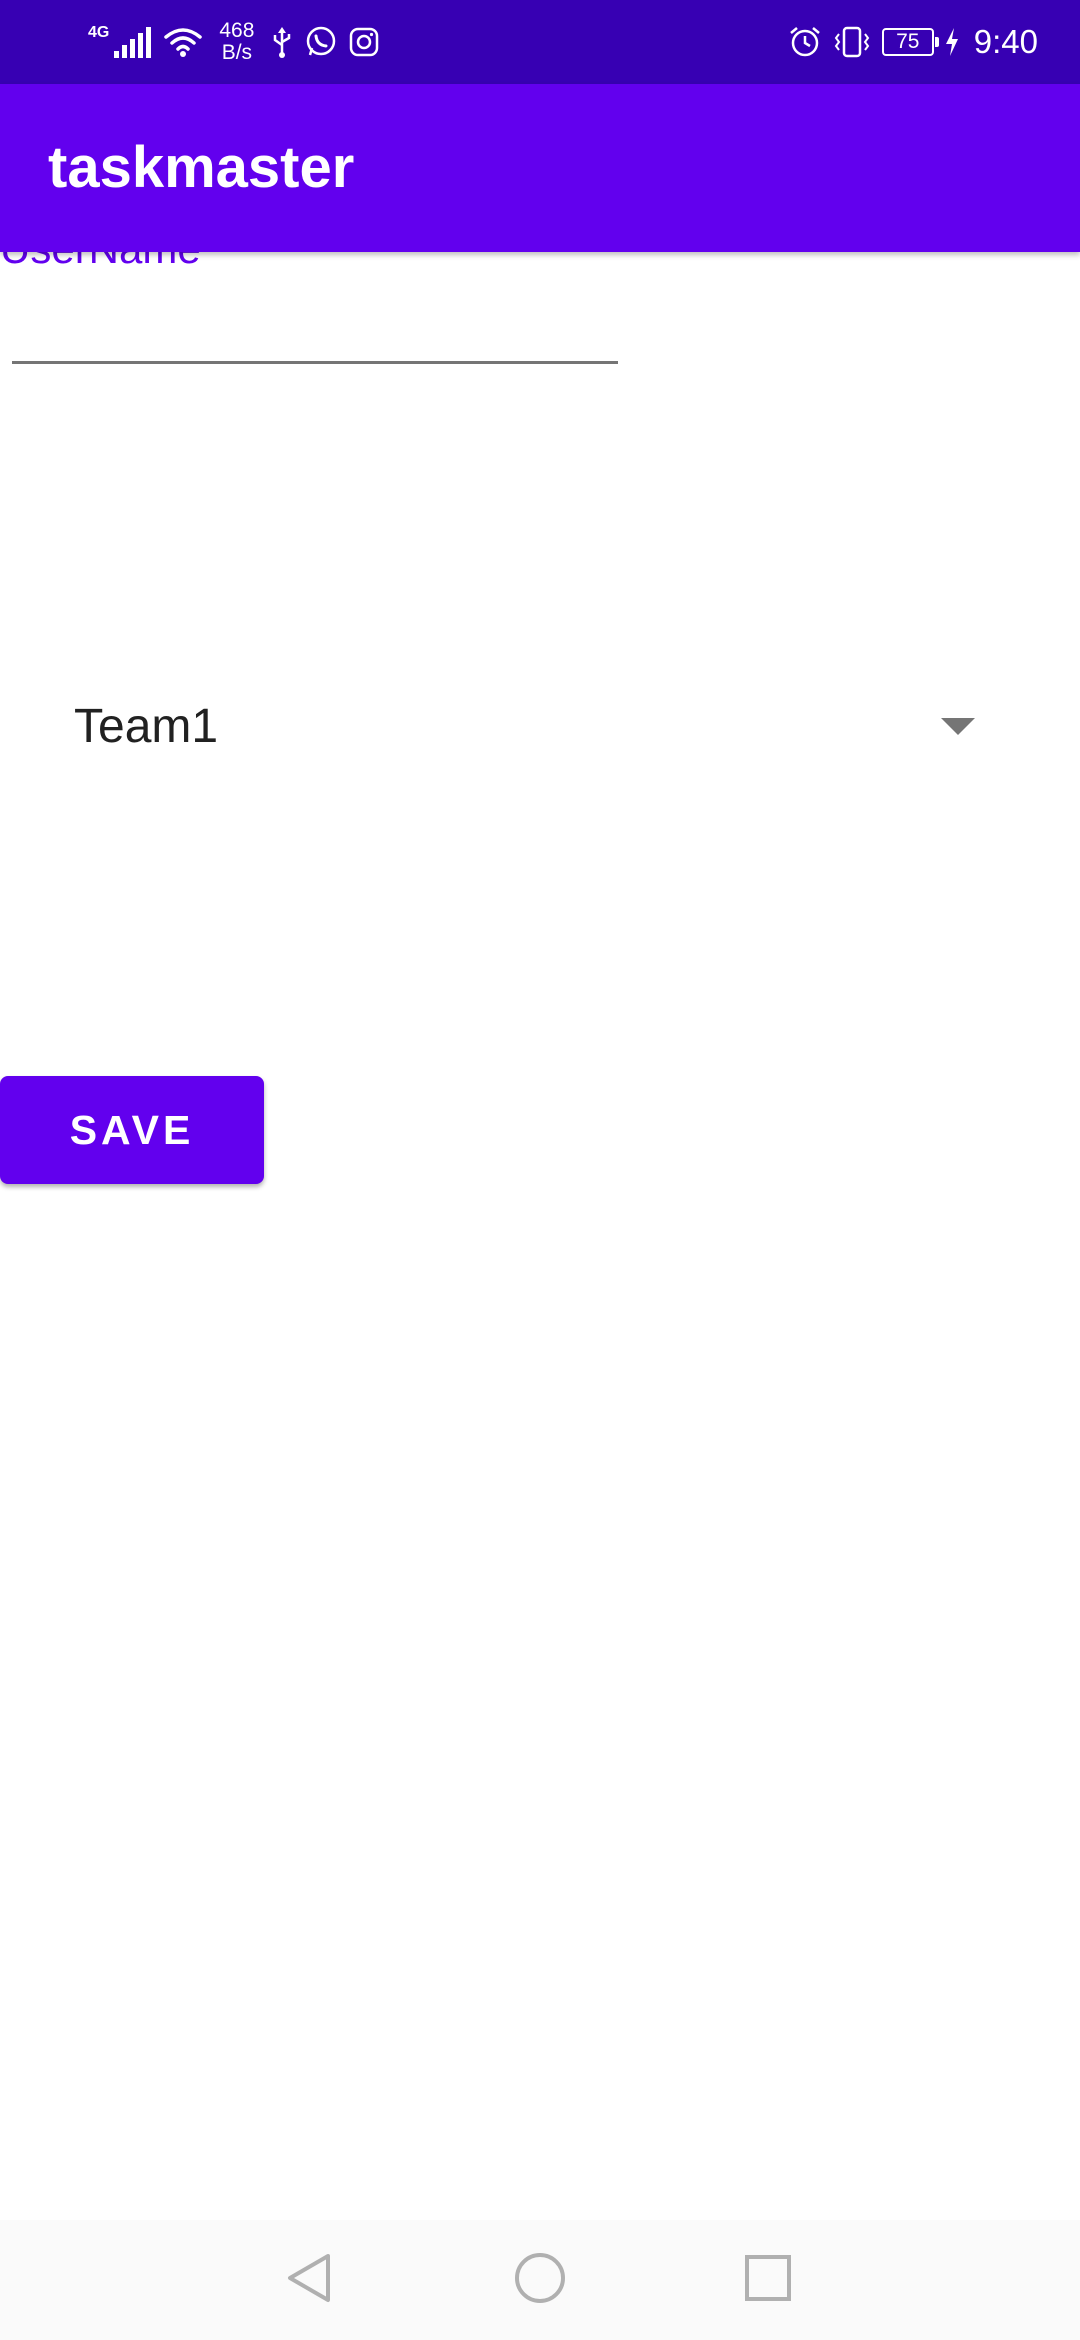  Describe the element at coordinates (201, 167) in the screenshot. I see `app-title: taskmaster` at that location.